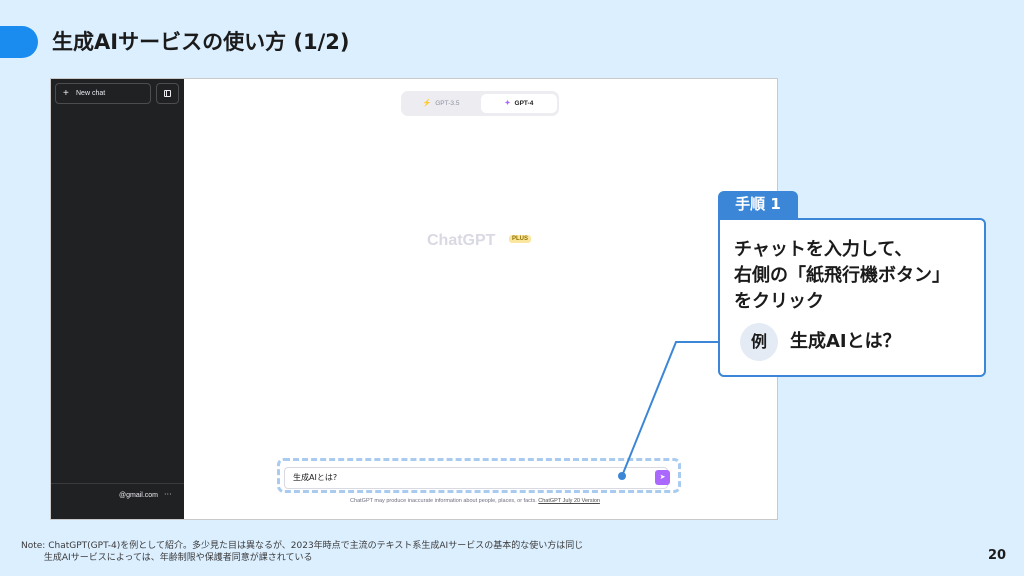  What do you see at coordinates (33, 546) in the screenshot?
I see `note-label: Note:` at bounding box center [33, 546].